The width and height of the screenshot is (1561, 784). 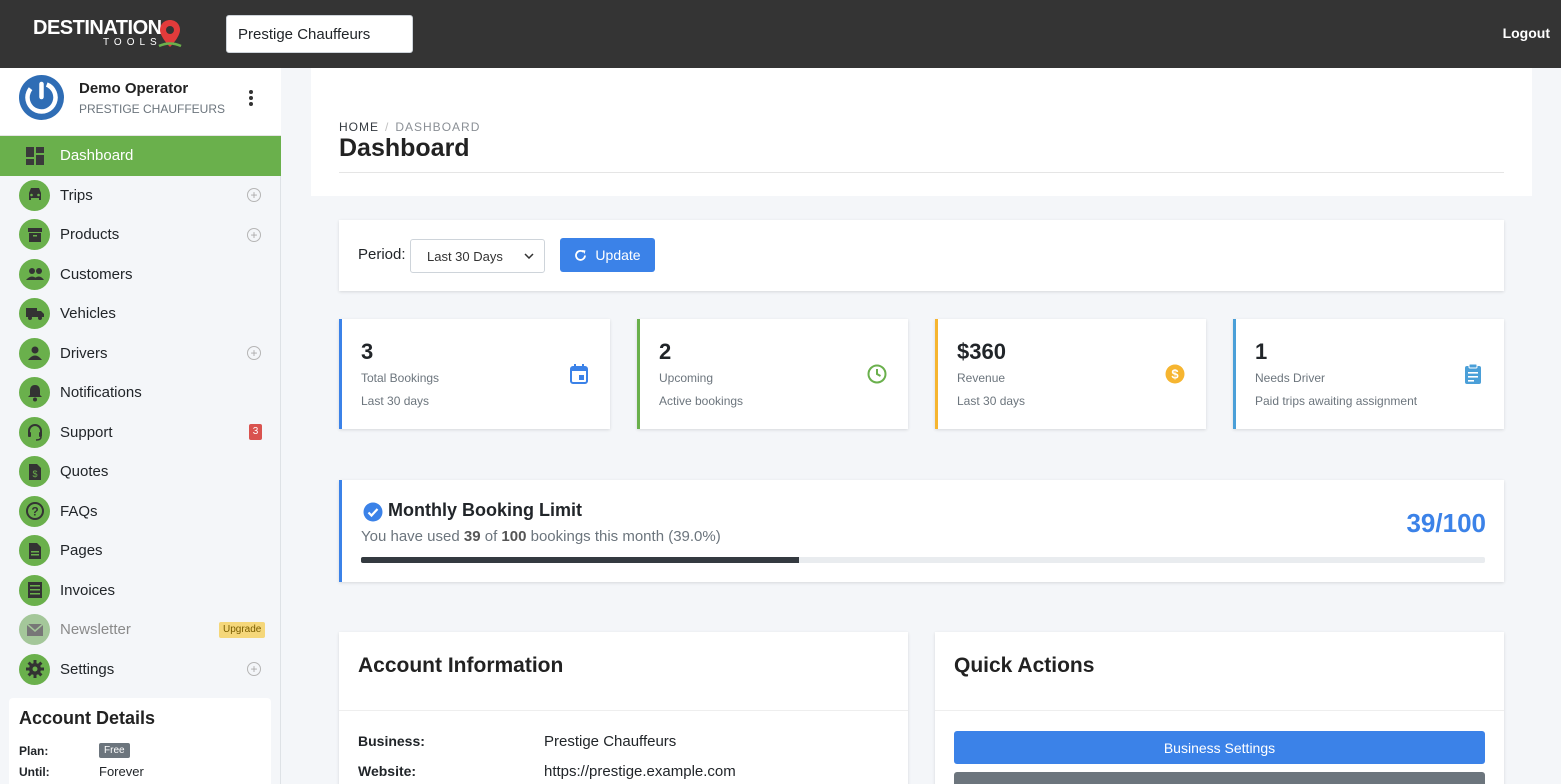 I want to click on calendar-icon, so click(x=579, y=374).